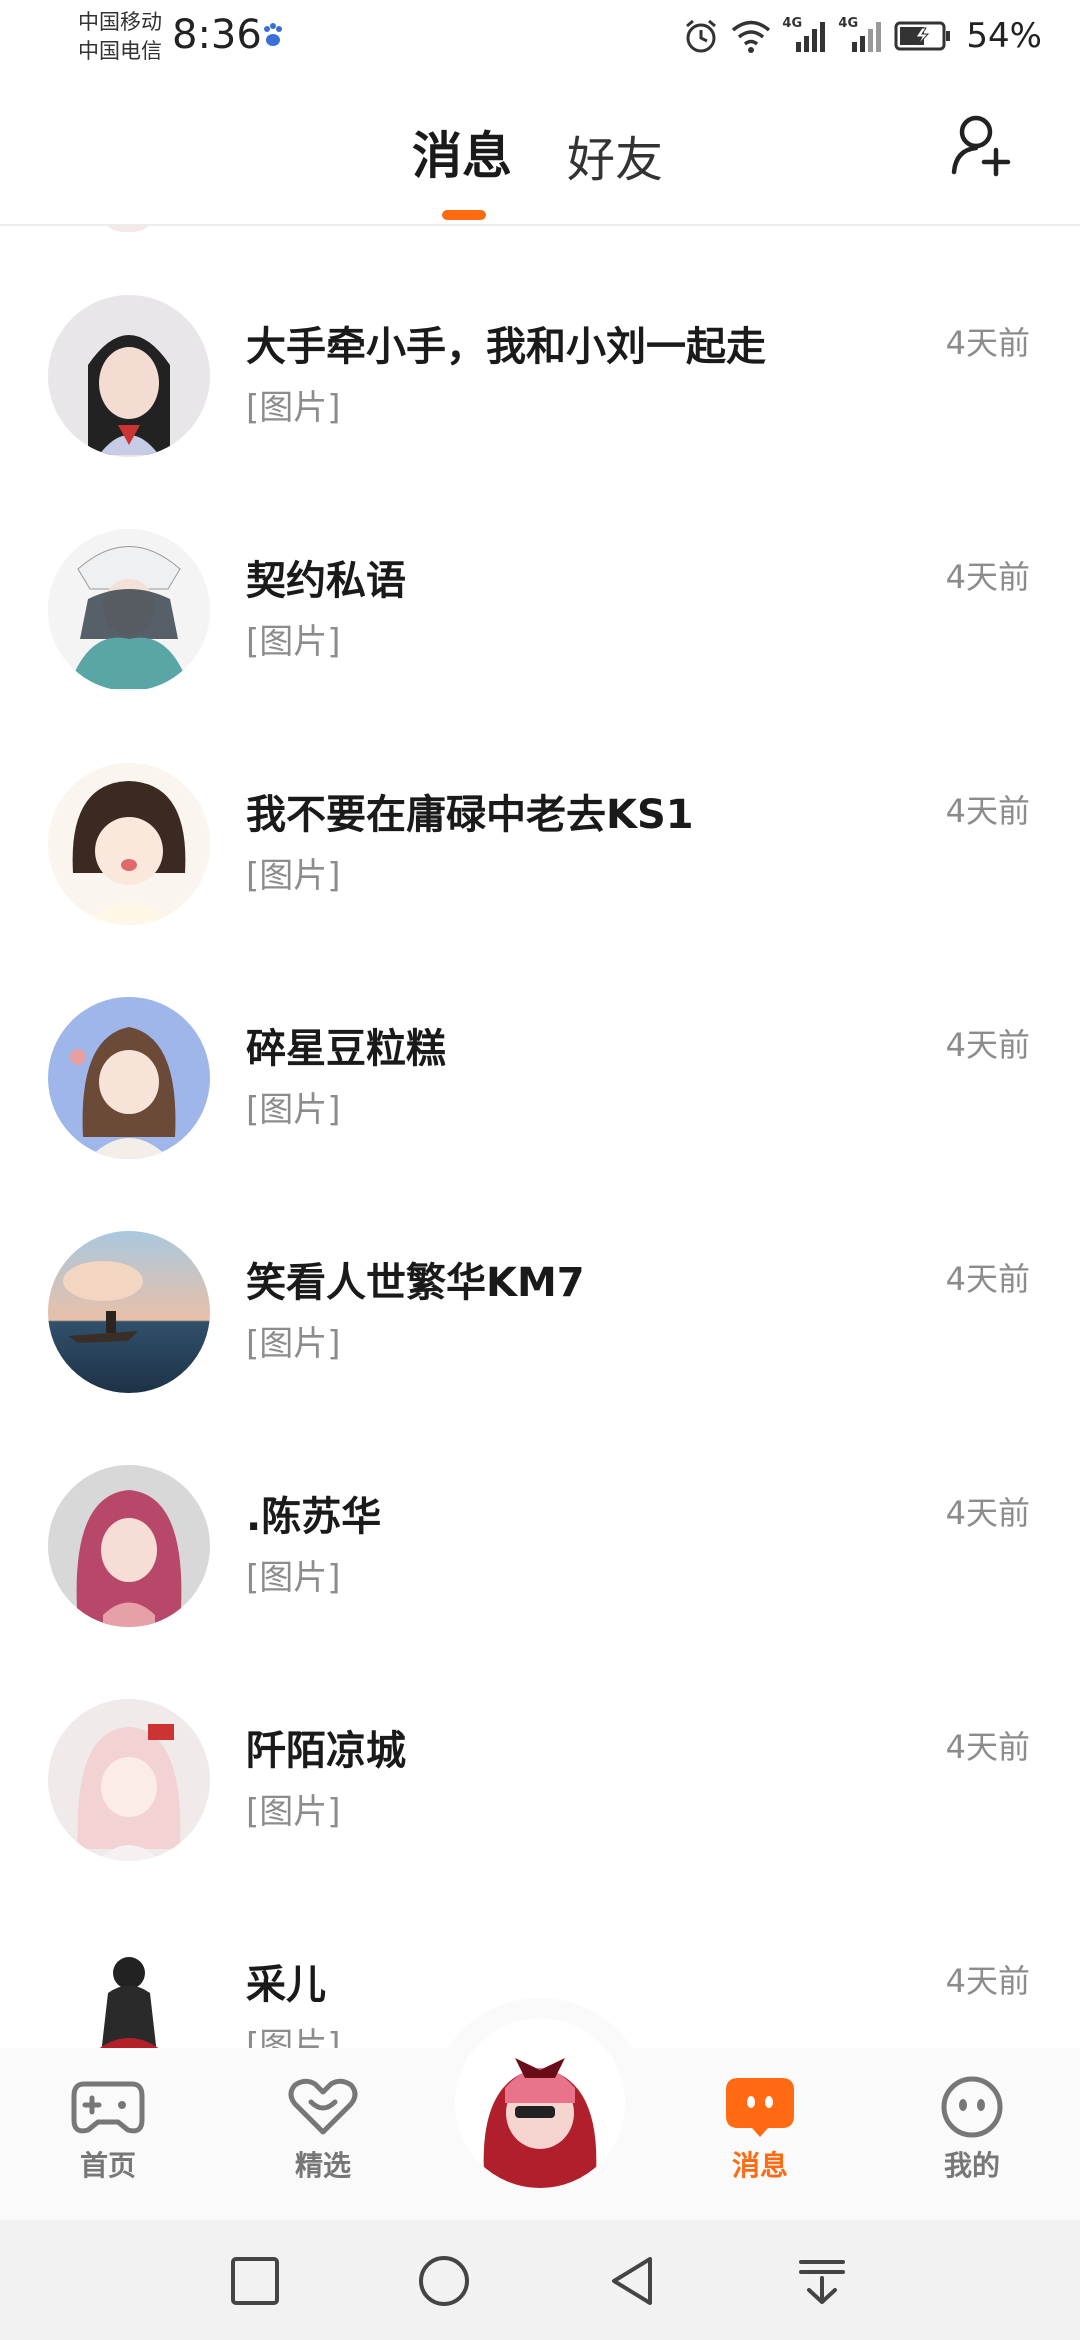  I want to click on status-bar: 中国移动 中国电信 8:36 4G 4G 54%, so click(540, 38).